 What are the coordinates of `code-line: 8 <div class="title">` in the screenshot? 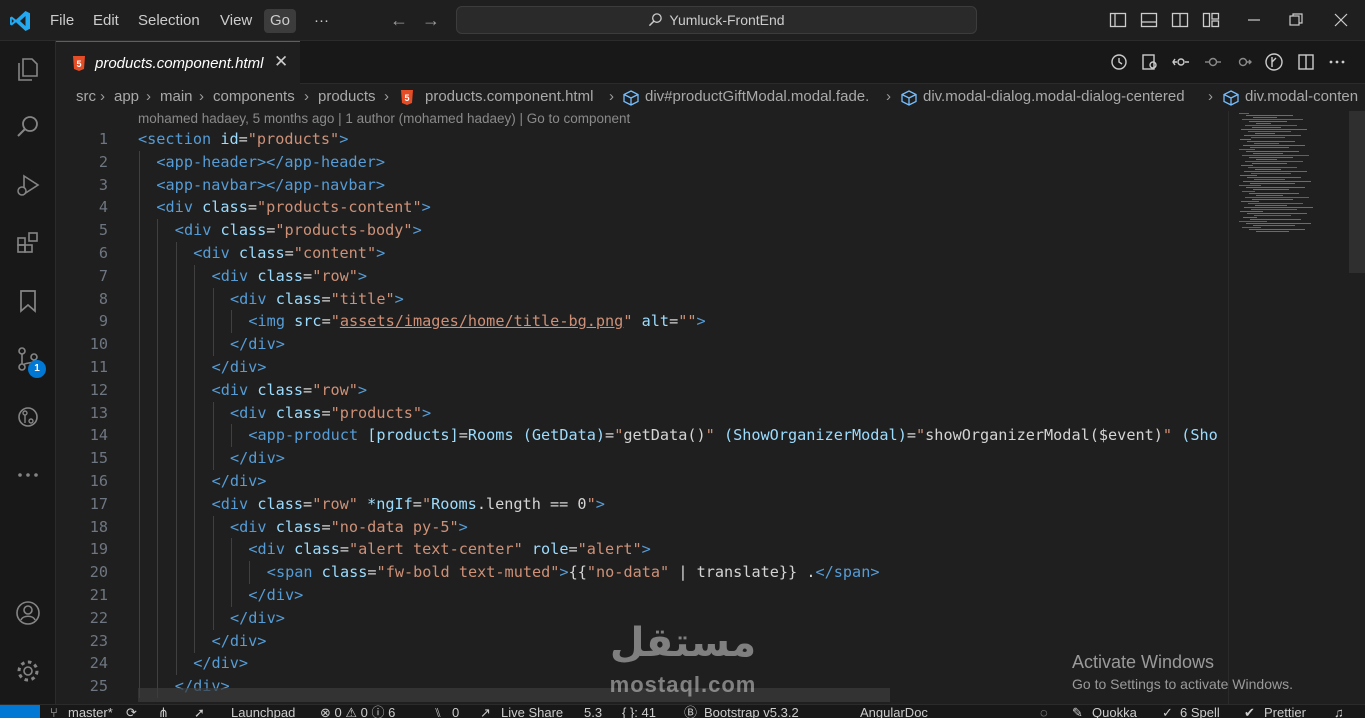 It's located at (642, 299).